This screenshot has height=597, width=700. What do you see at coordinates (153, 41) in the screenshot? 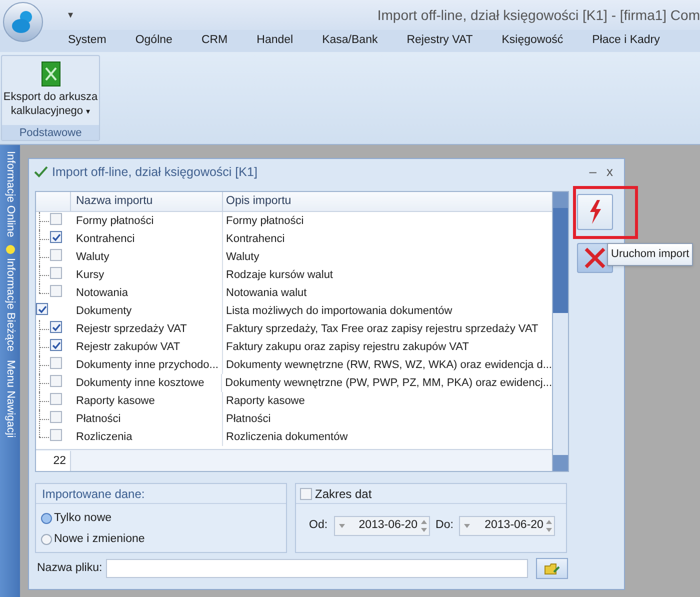
I see `menu-tab: Ogólne` at bounding box center [153, 41].